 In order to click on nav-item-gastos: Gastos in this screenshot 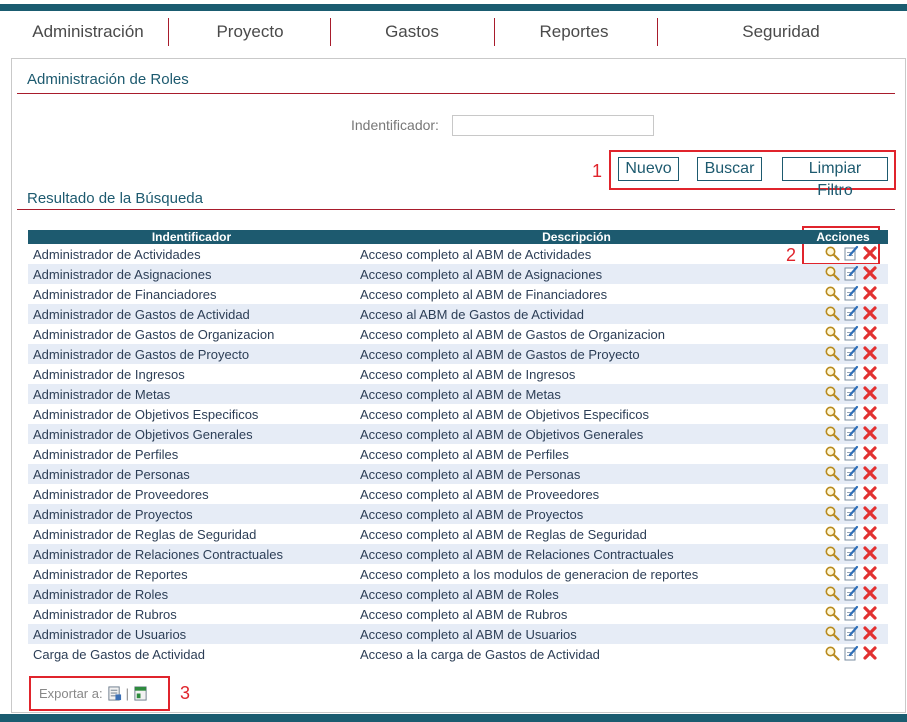, I will do `click(412, 31)`.